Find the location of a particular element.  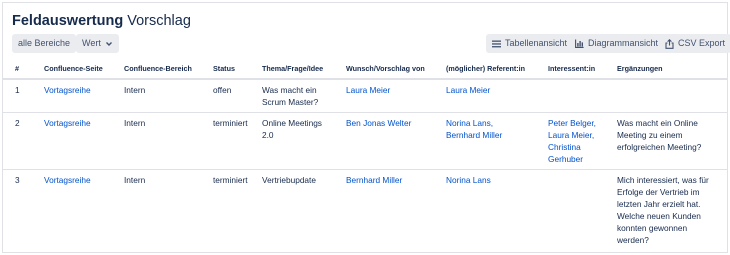

row-number: 2 is located at coordinates (17, 123).